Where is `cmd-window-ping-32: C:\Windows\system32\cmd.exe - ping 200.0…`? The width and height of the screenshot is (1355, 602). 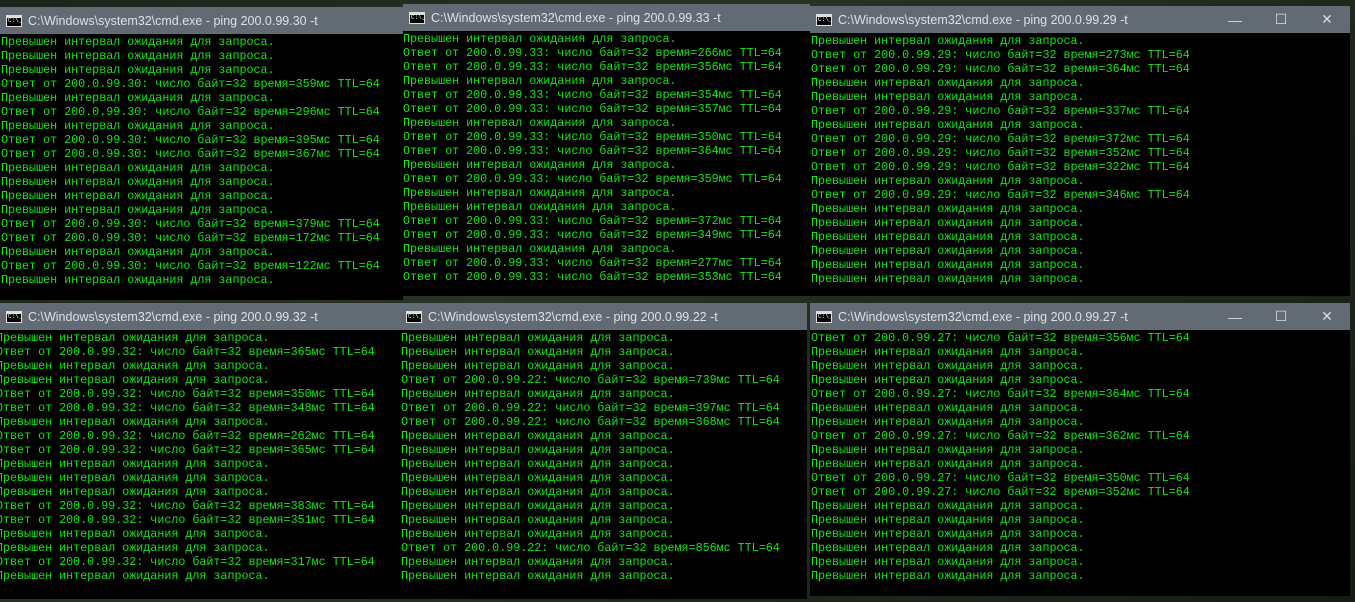
cmd-window-ping-32: C:\Windows\system32\cmd.exe - ping 200.0… is located at coordinates (200, 451).